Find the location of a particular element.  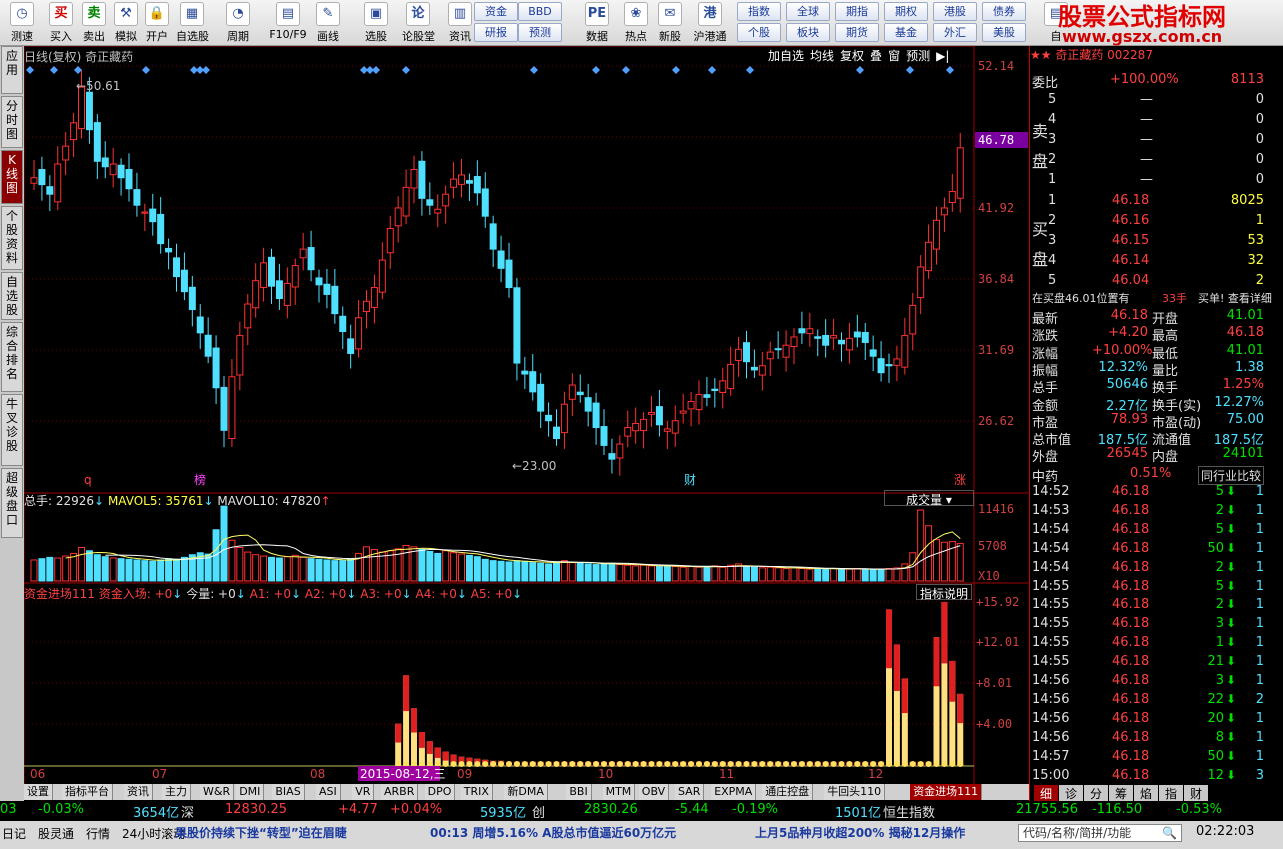

tick-price: 46.18 is located at coordinates (1131, 737).